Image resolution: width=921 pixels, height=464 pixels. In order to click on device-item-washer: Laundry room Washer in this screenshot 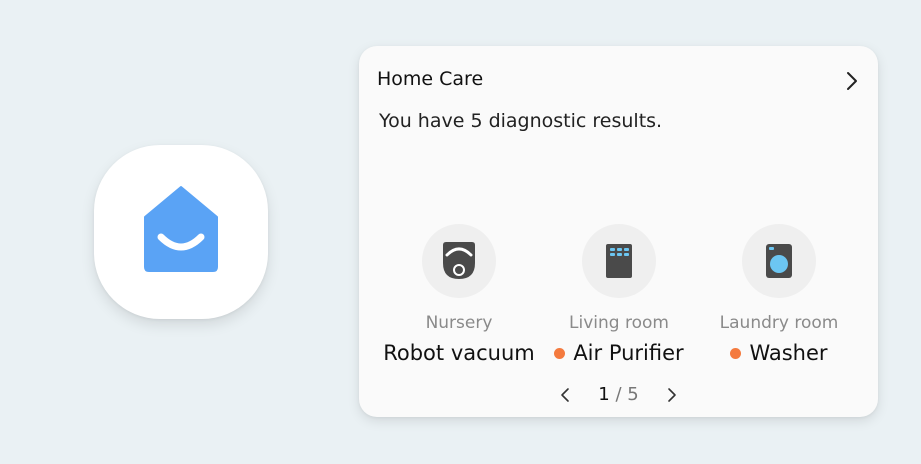, I will do `click(779, 294)`.